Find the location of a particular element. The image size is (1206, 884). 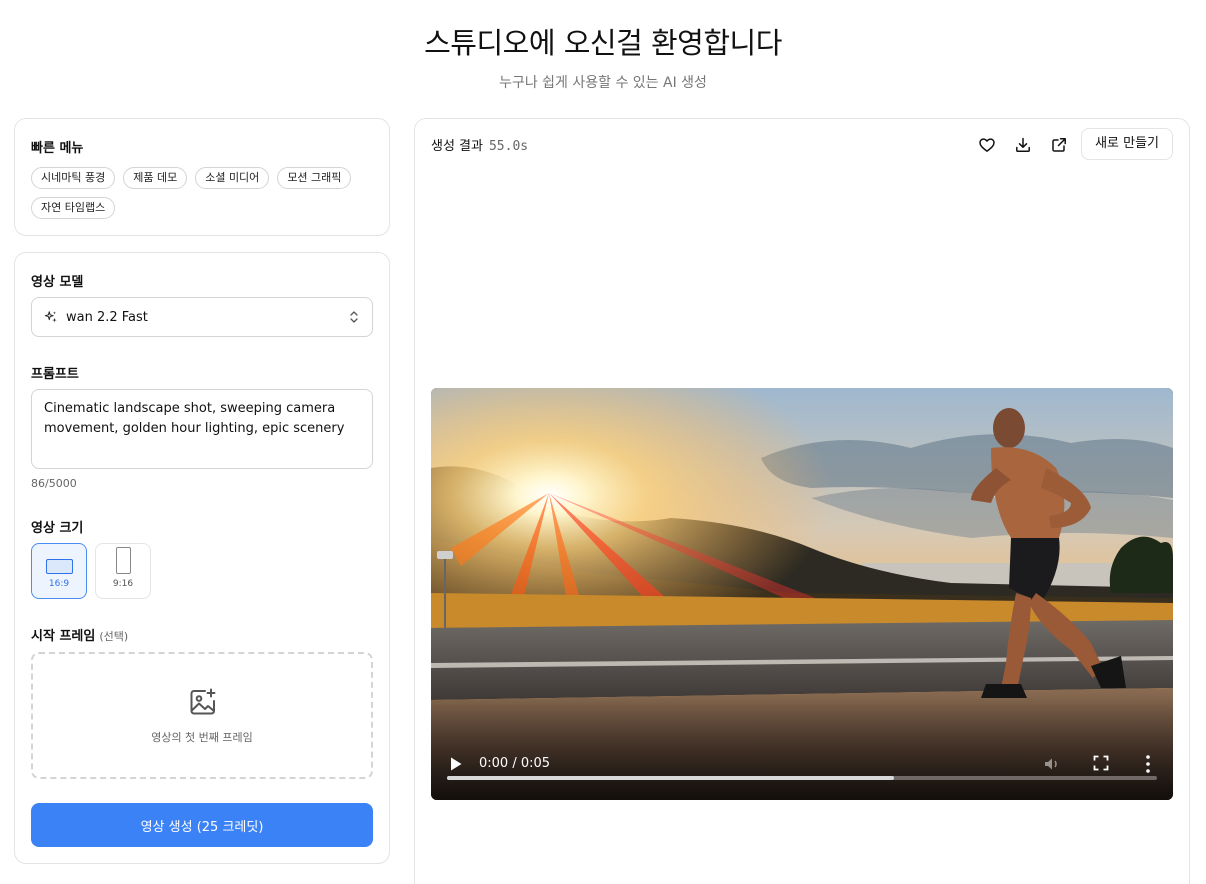

heart-icon is located at coordinates (987, 145).